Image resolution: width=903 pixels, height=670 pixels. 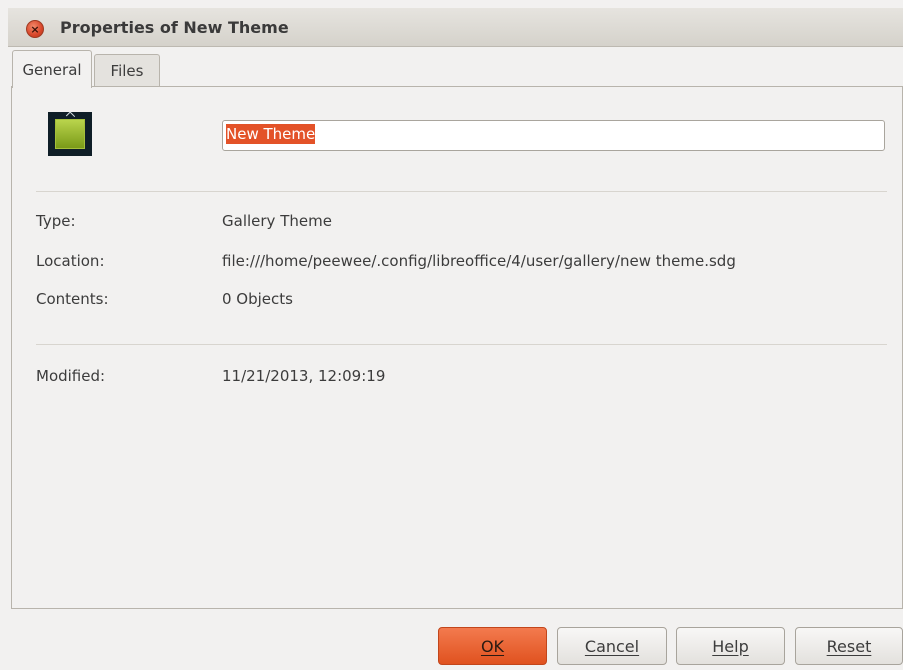 I want to click on contents-value: 0 Objects, so click(x=257, y=299).